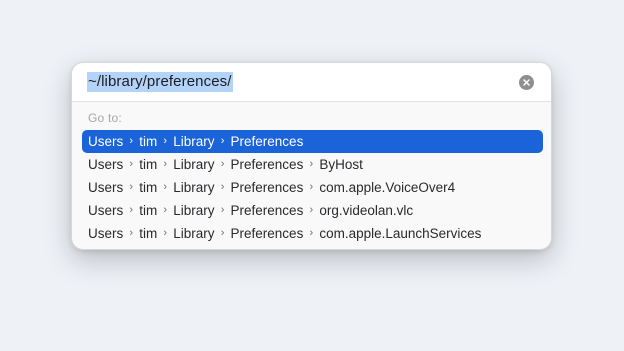  Describe the element at coordinates (341, 164) in the screenshot. I see `path-segment: ByHost` at that location.